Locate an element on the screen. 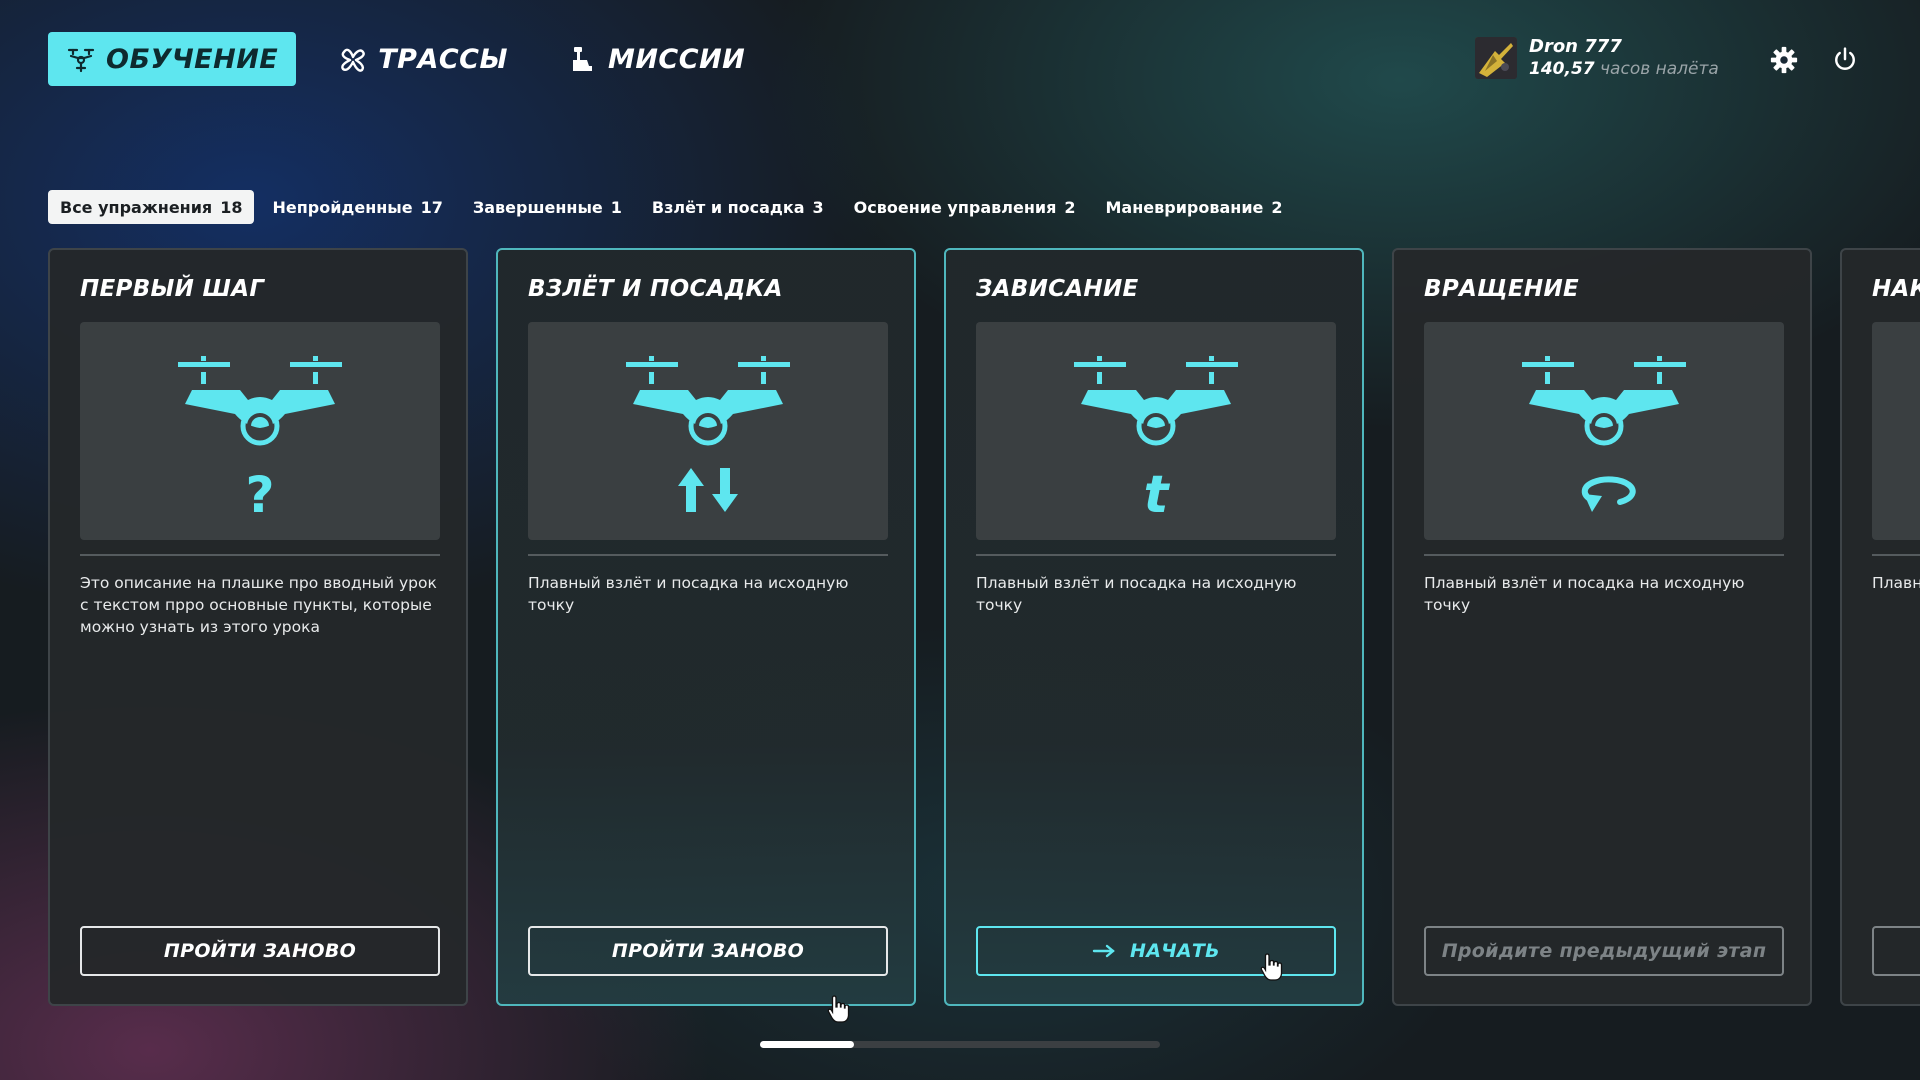 This screenshot has height=1080, width=1920. filter-takeoff-landing: Взлёт и посадка 3 is located at coordinates (738, 207).